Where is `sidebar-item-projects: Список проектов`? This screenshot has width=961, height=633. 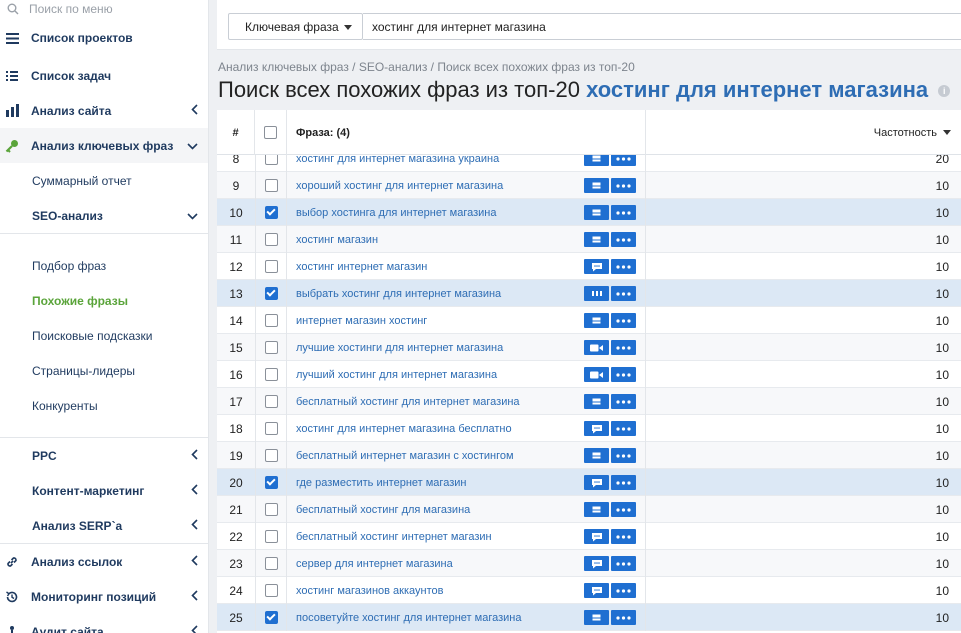 sidebar-item-projects: Список проектов is located at coordinates (104, 38).